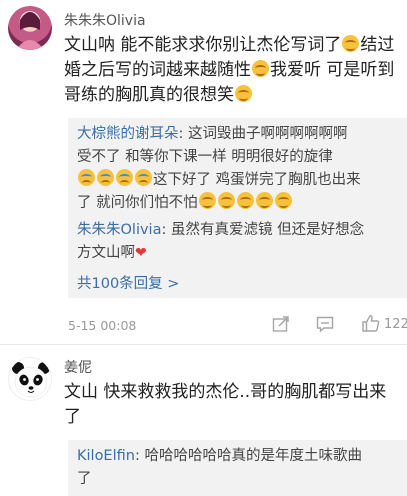  I want to click on comment-username: 朱朱朱Olivia, so click(105, 20).